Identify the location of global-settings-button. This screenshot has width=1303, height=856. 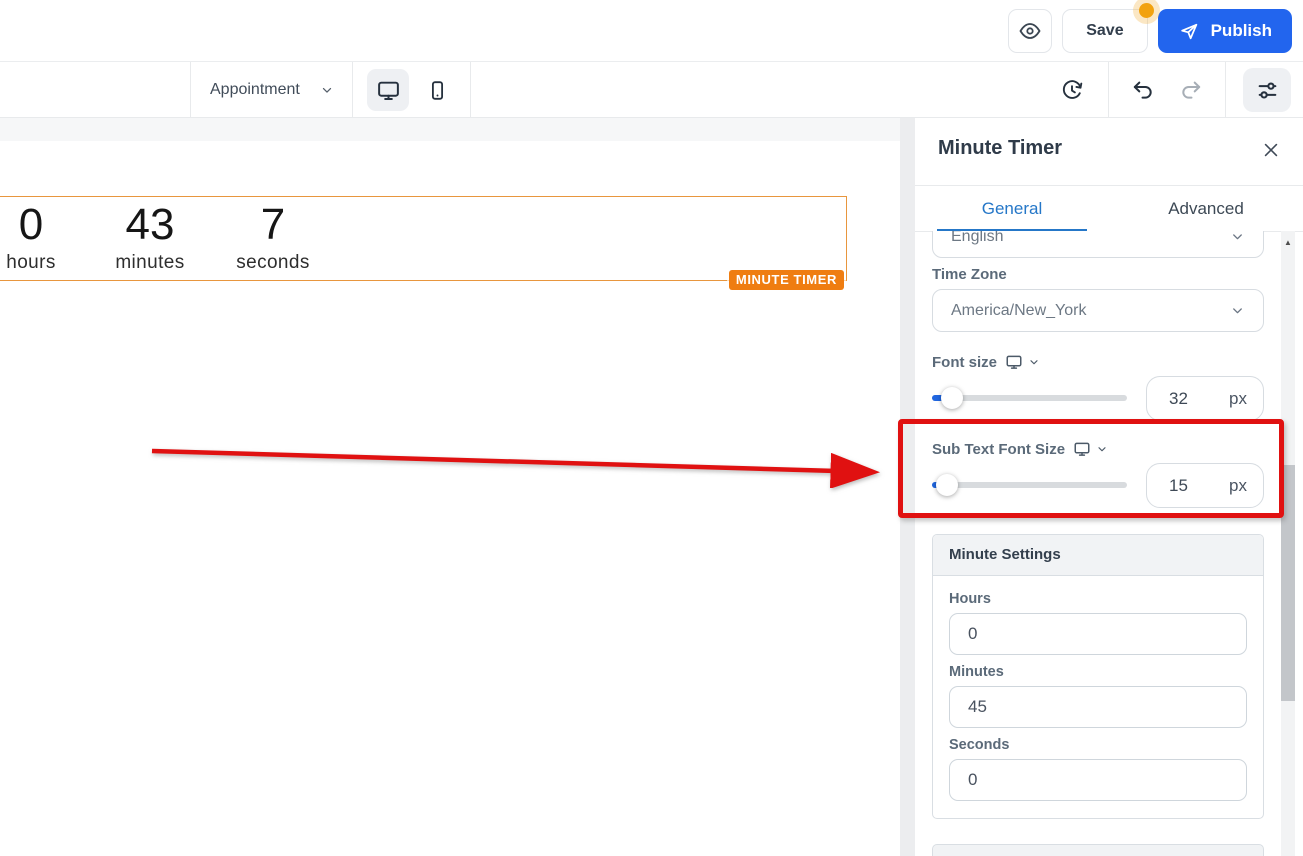
(1267, 90).